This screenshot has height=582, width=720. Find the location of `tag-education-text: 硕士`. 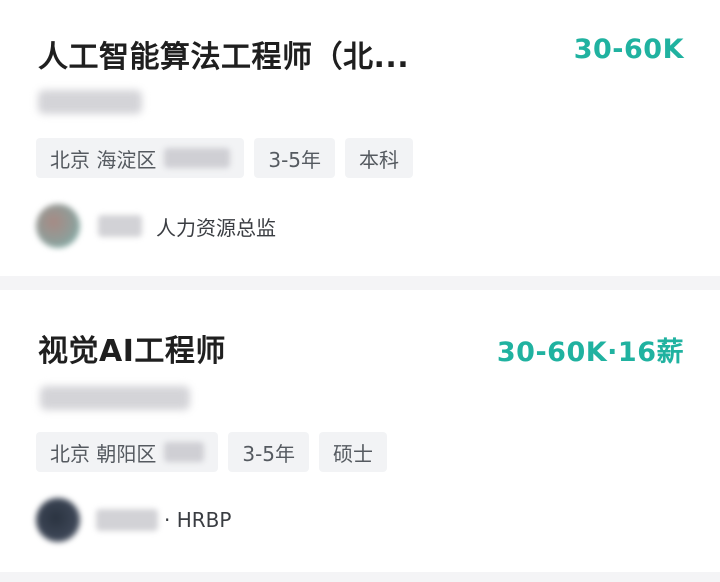

tag-education-text: 硕士 is located at coordinates (353, 453).